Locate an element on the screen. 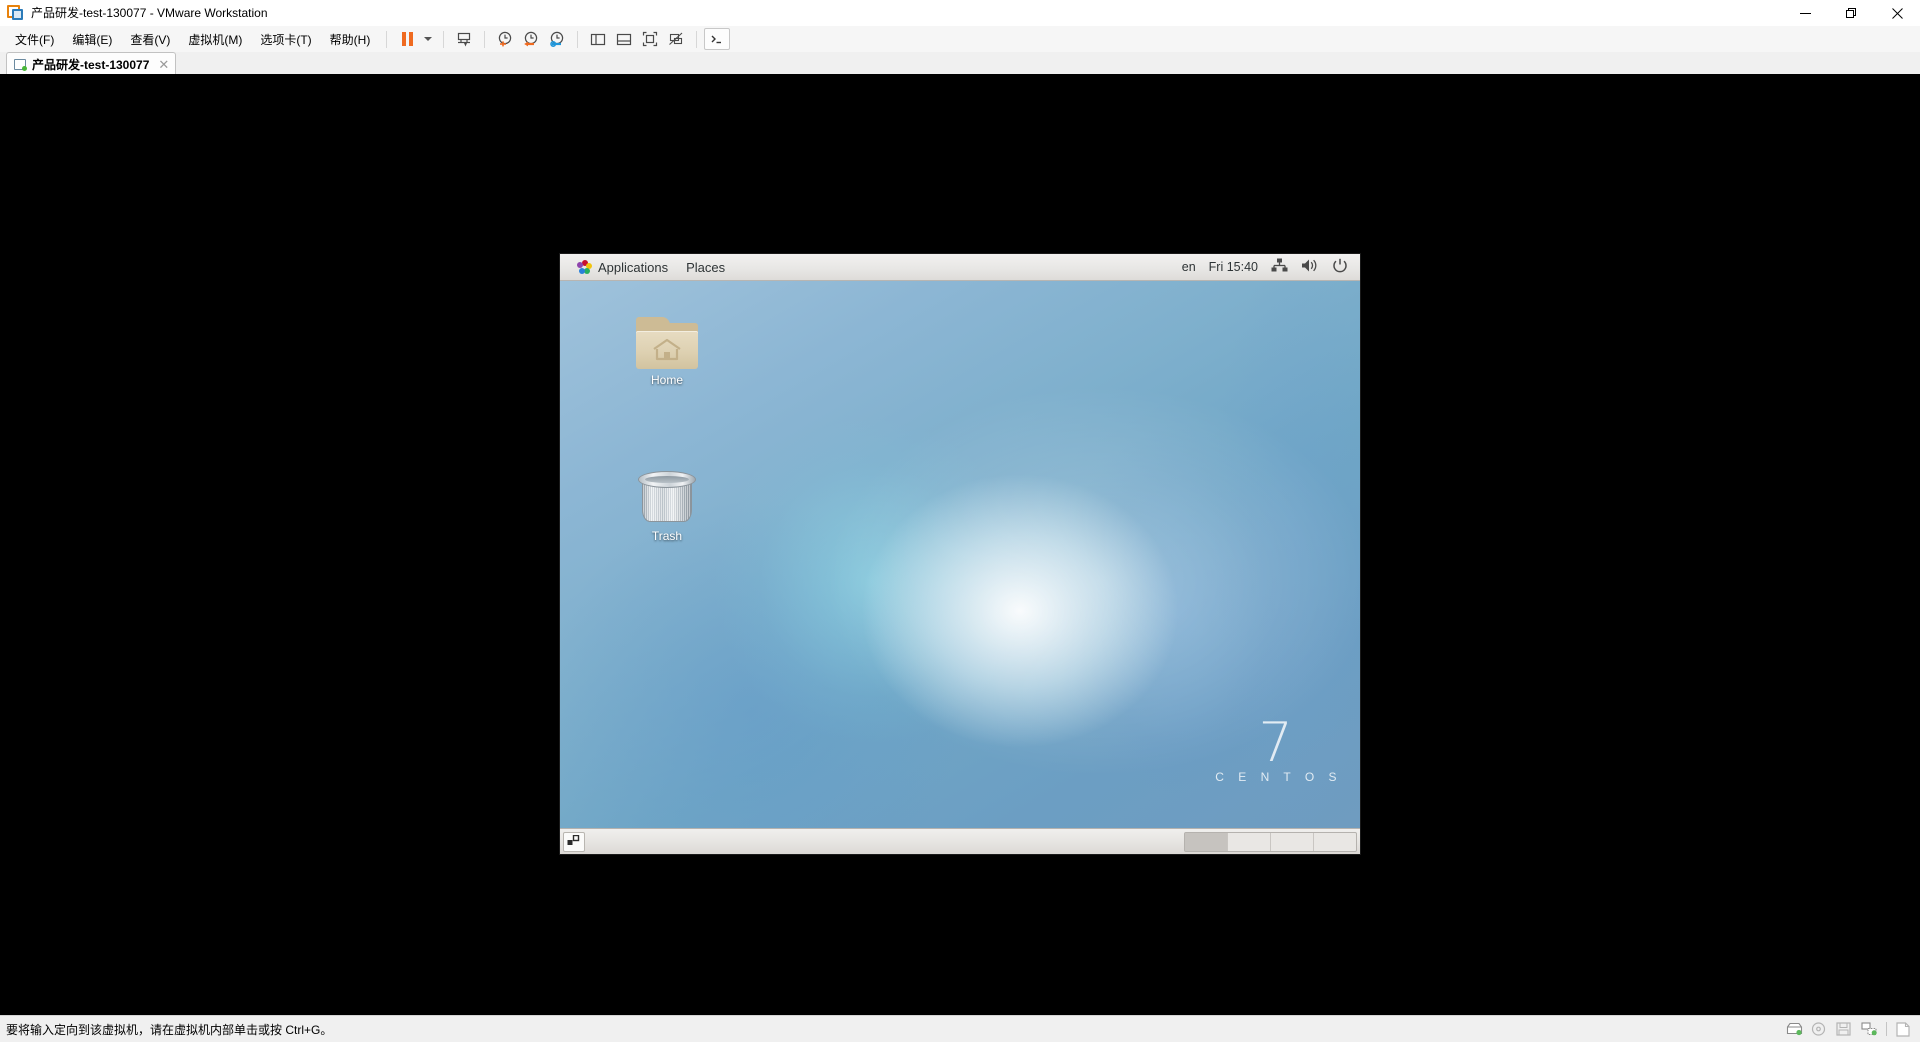 Image resolution: width=1920 pixels, height=1042 pixels. menu-view: 查看(V) is located at coordinates (150, 39).